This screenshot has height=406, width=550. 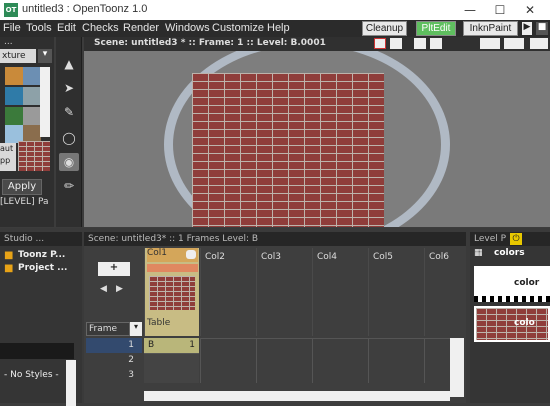 What do you see at coordinates (114, 375) in the screenshot?
I see `frame-row-number: 3` at bounding box center [114, 375].